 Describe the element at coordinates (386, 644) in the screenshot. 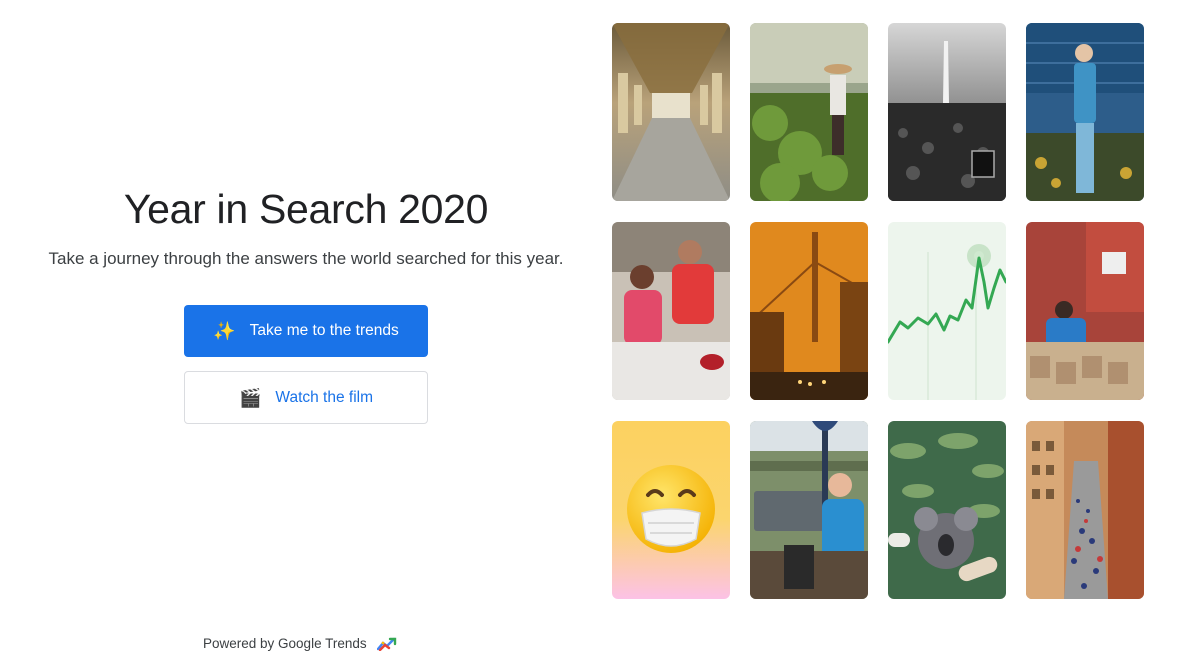

I see `google-trends-logo` at that location.